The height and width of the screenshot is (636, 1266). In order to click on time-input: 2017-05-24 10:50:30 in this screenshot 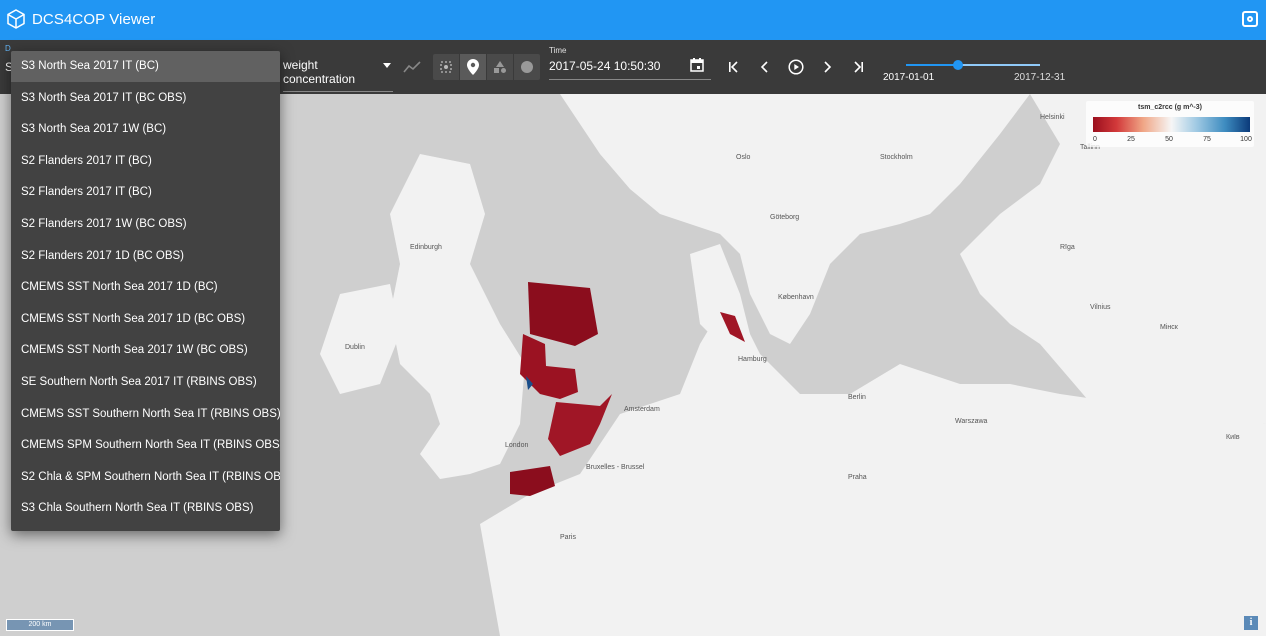, I will do `click(630, 69)`.